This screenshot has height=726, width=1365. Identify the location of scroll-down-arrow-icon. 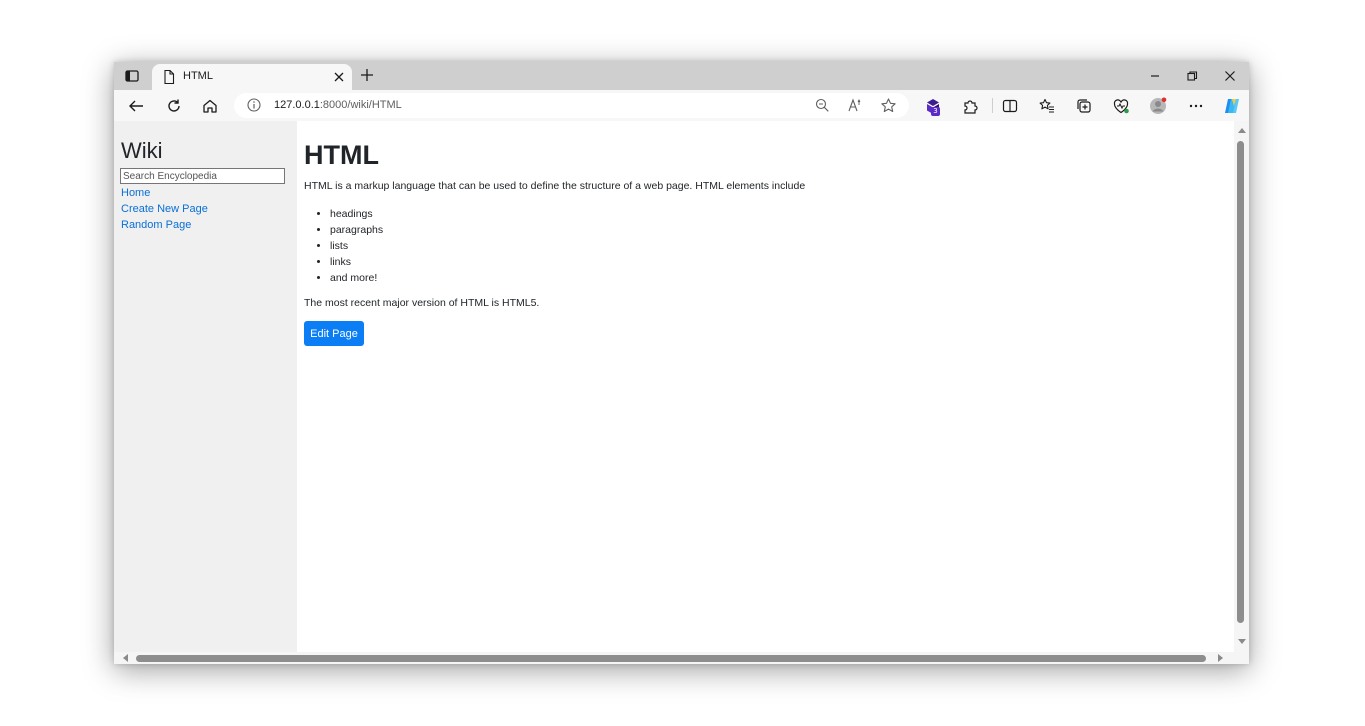
(1242, 641).